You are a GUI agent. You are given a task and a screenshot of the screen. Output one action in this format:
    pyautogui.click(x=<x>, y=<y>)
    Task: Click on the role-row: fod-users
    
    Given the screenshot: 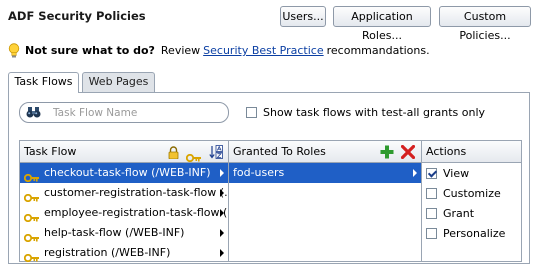 What is the action you would take?
    pyautogui.click(x=325, y=173)
    